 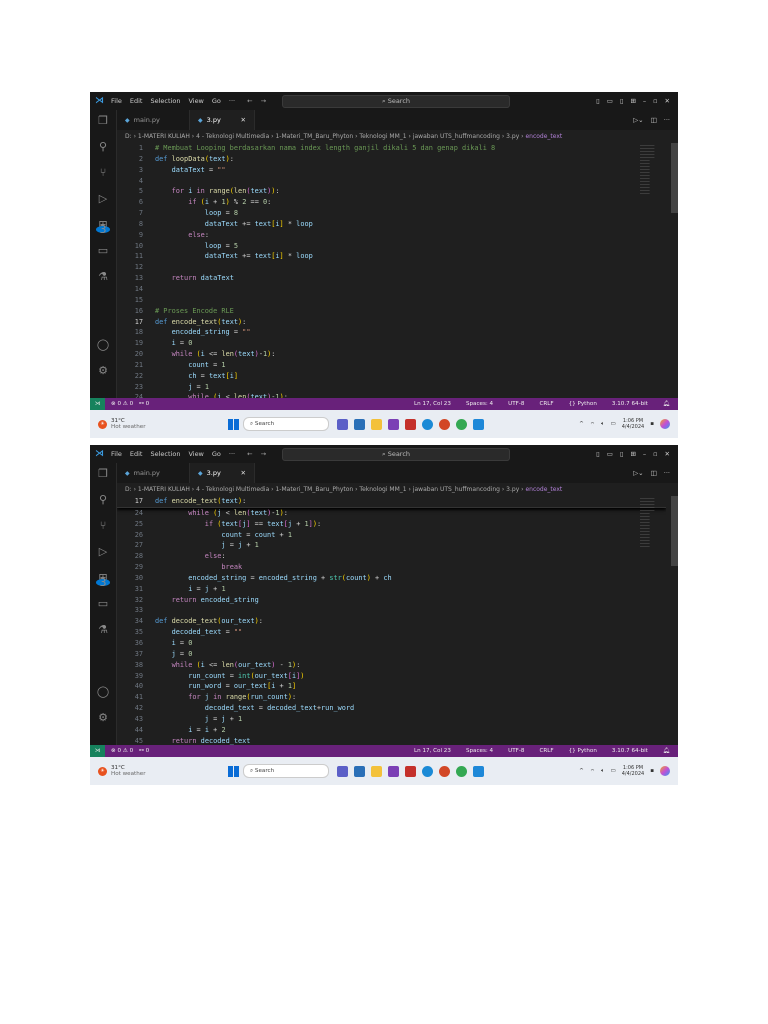 What do you see at coordinates (391, 610) in the screenshot?
I see `code-line: 33` at bounding box center [391, 610].